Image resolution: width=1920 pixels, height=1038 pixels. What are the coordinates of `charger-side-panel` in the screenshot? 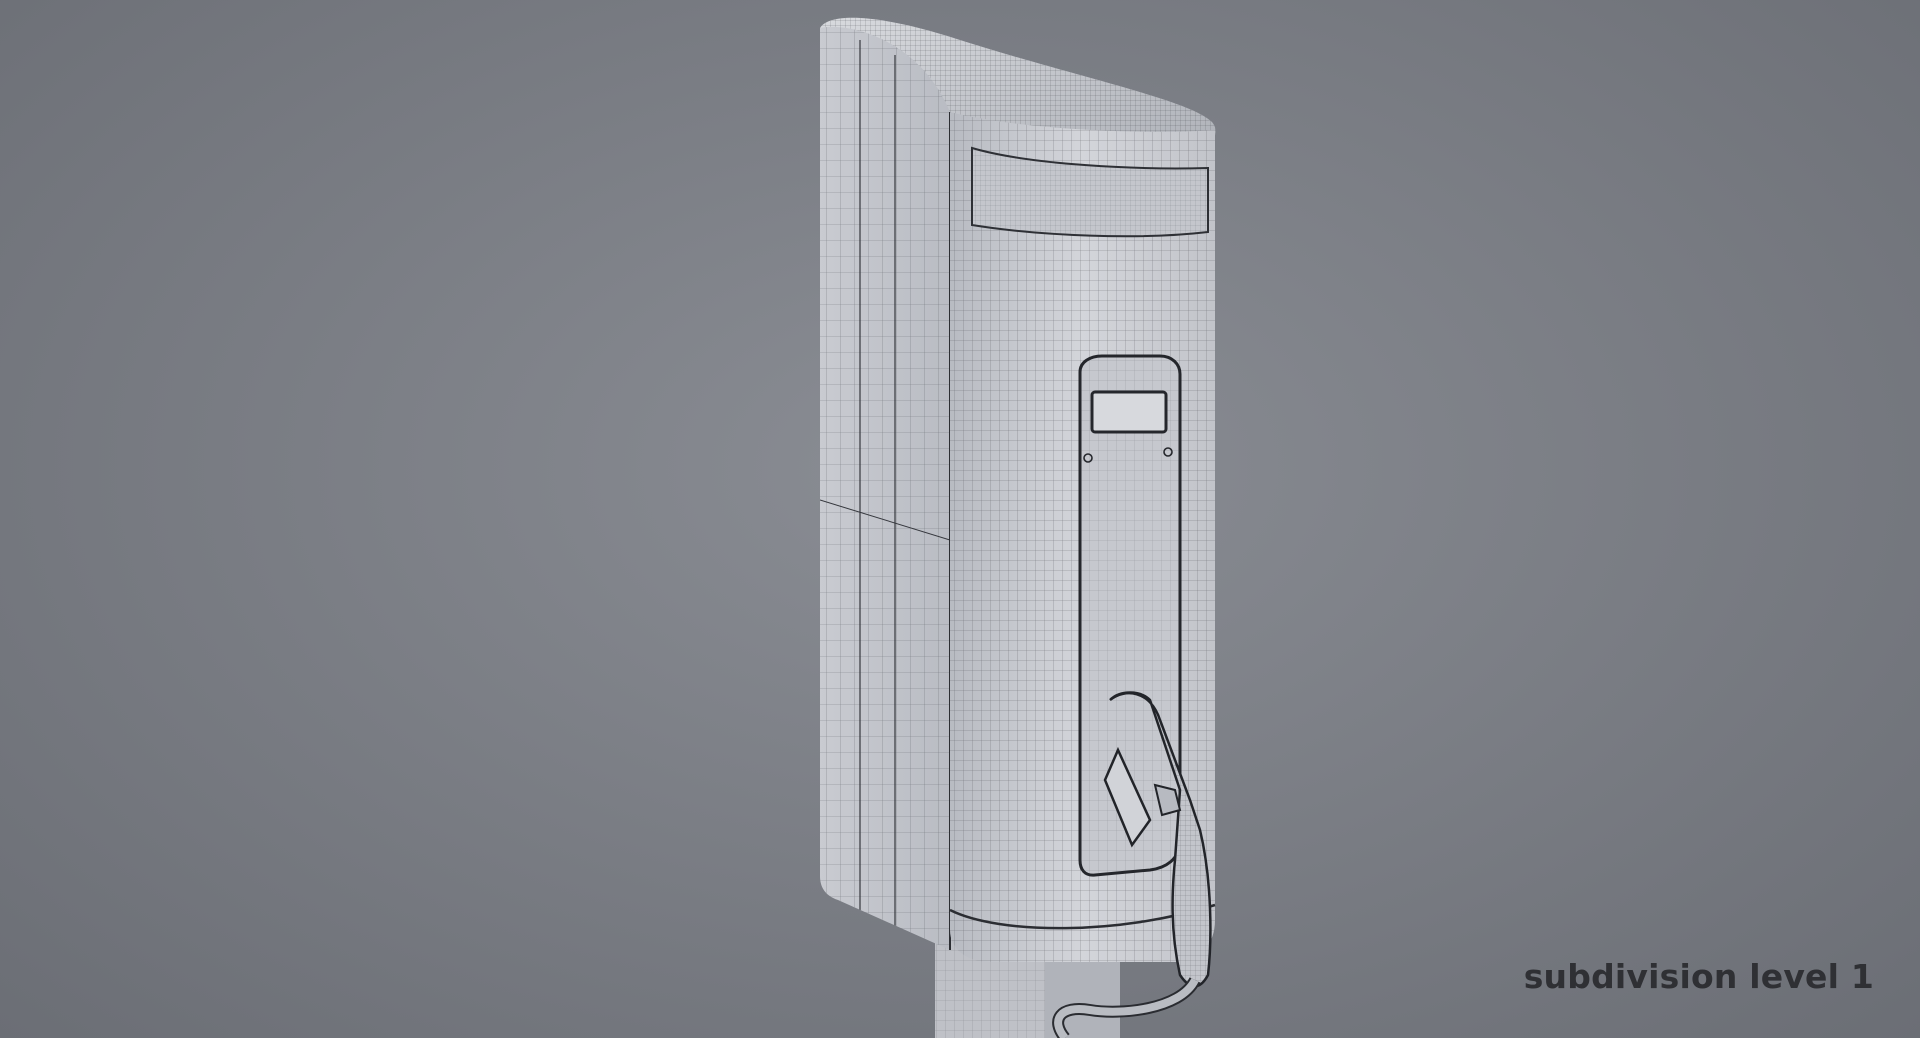 It's located at (885, 488).